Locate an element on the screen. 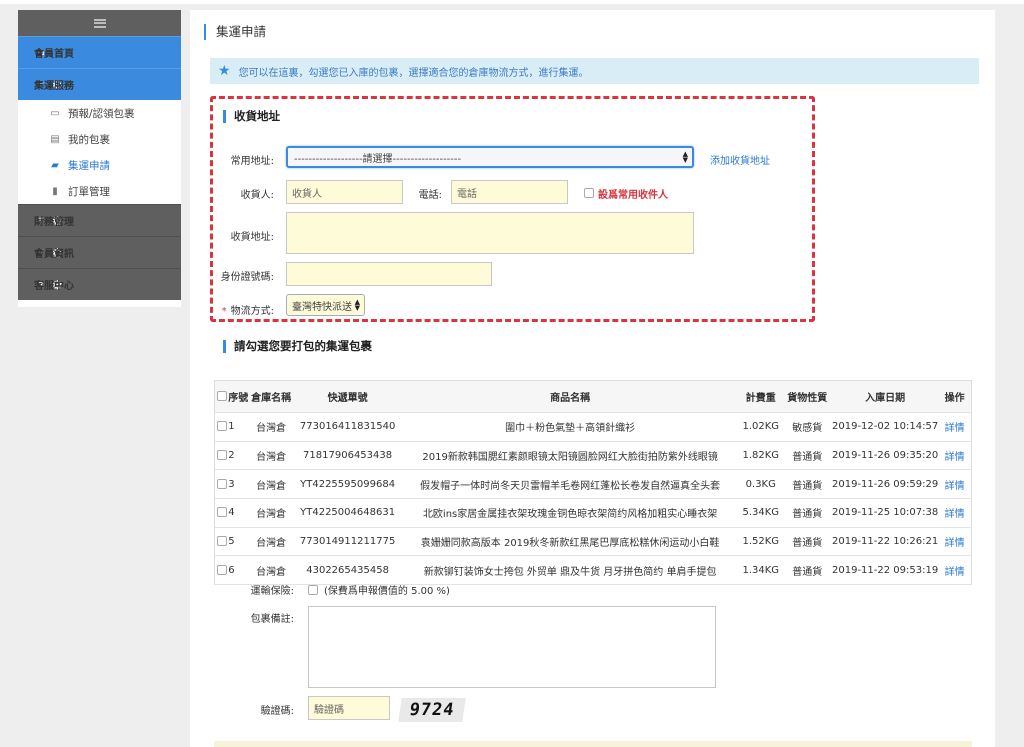 The image size is (1024, 747). insurance-checkbox is located at coordinates (313, 590).